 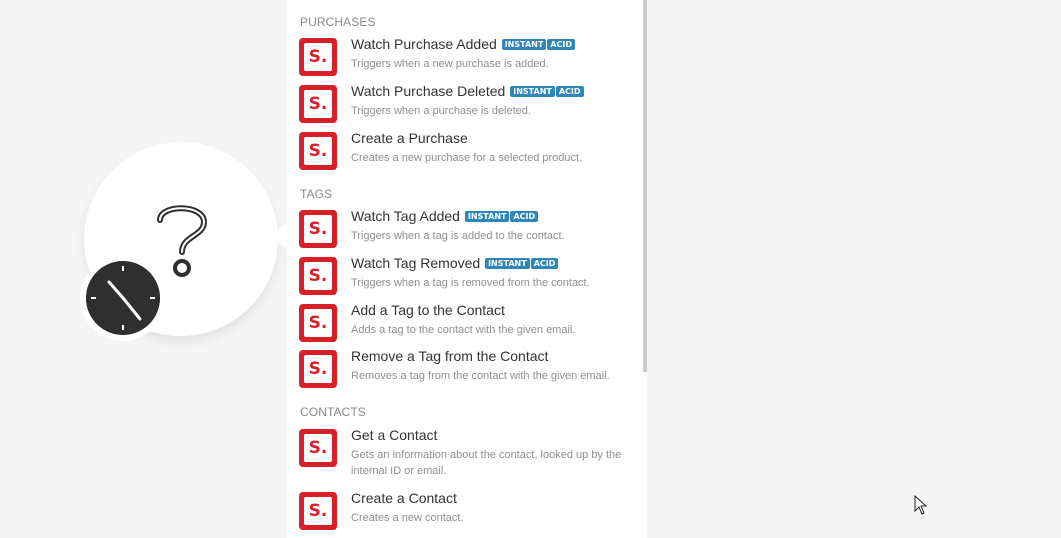 I want to click on bubble-connector, so click(x=279, y=236).